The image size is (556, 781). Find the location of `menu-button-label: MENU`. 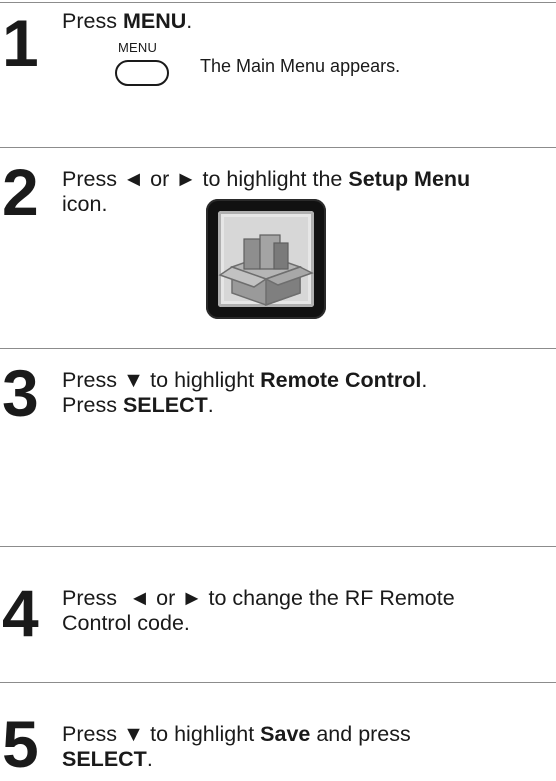

menu-button-label: MENU is located at coordinates (138, 47).